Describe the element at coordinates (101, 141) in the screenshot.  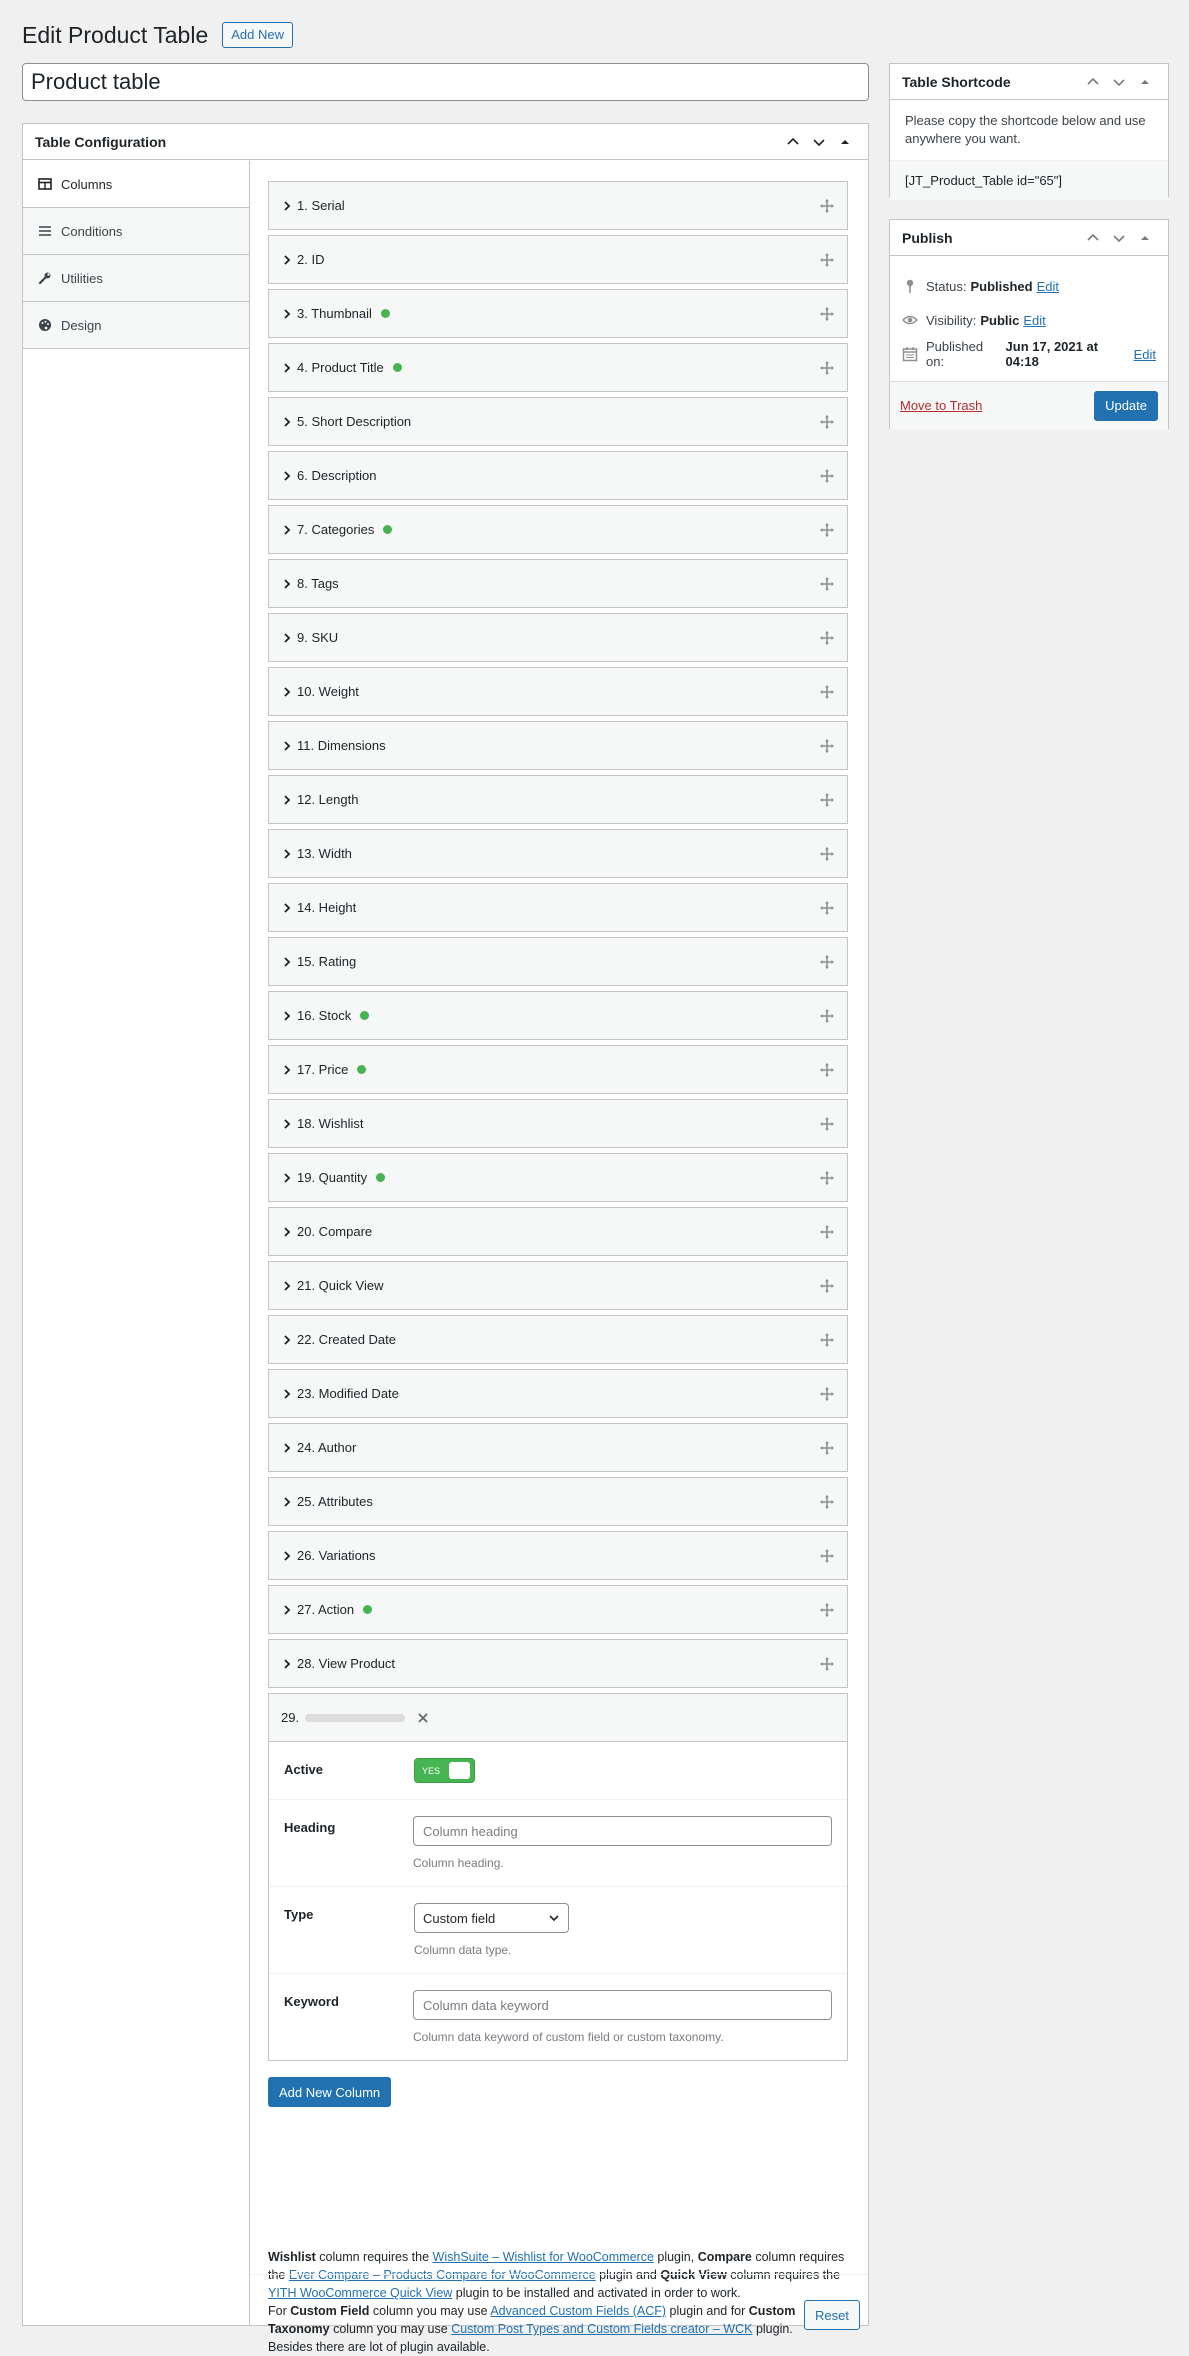
I see `table-configuration-title: Table Configuration` at that location.